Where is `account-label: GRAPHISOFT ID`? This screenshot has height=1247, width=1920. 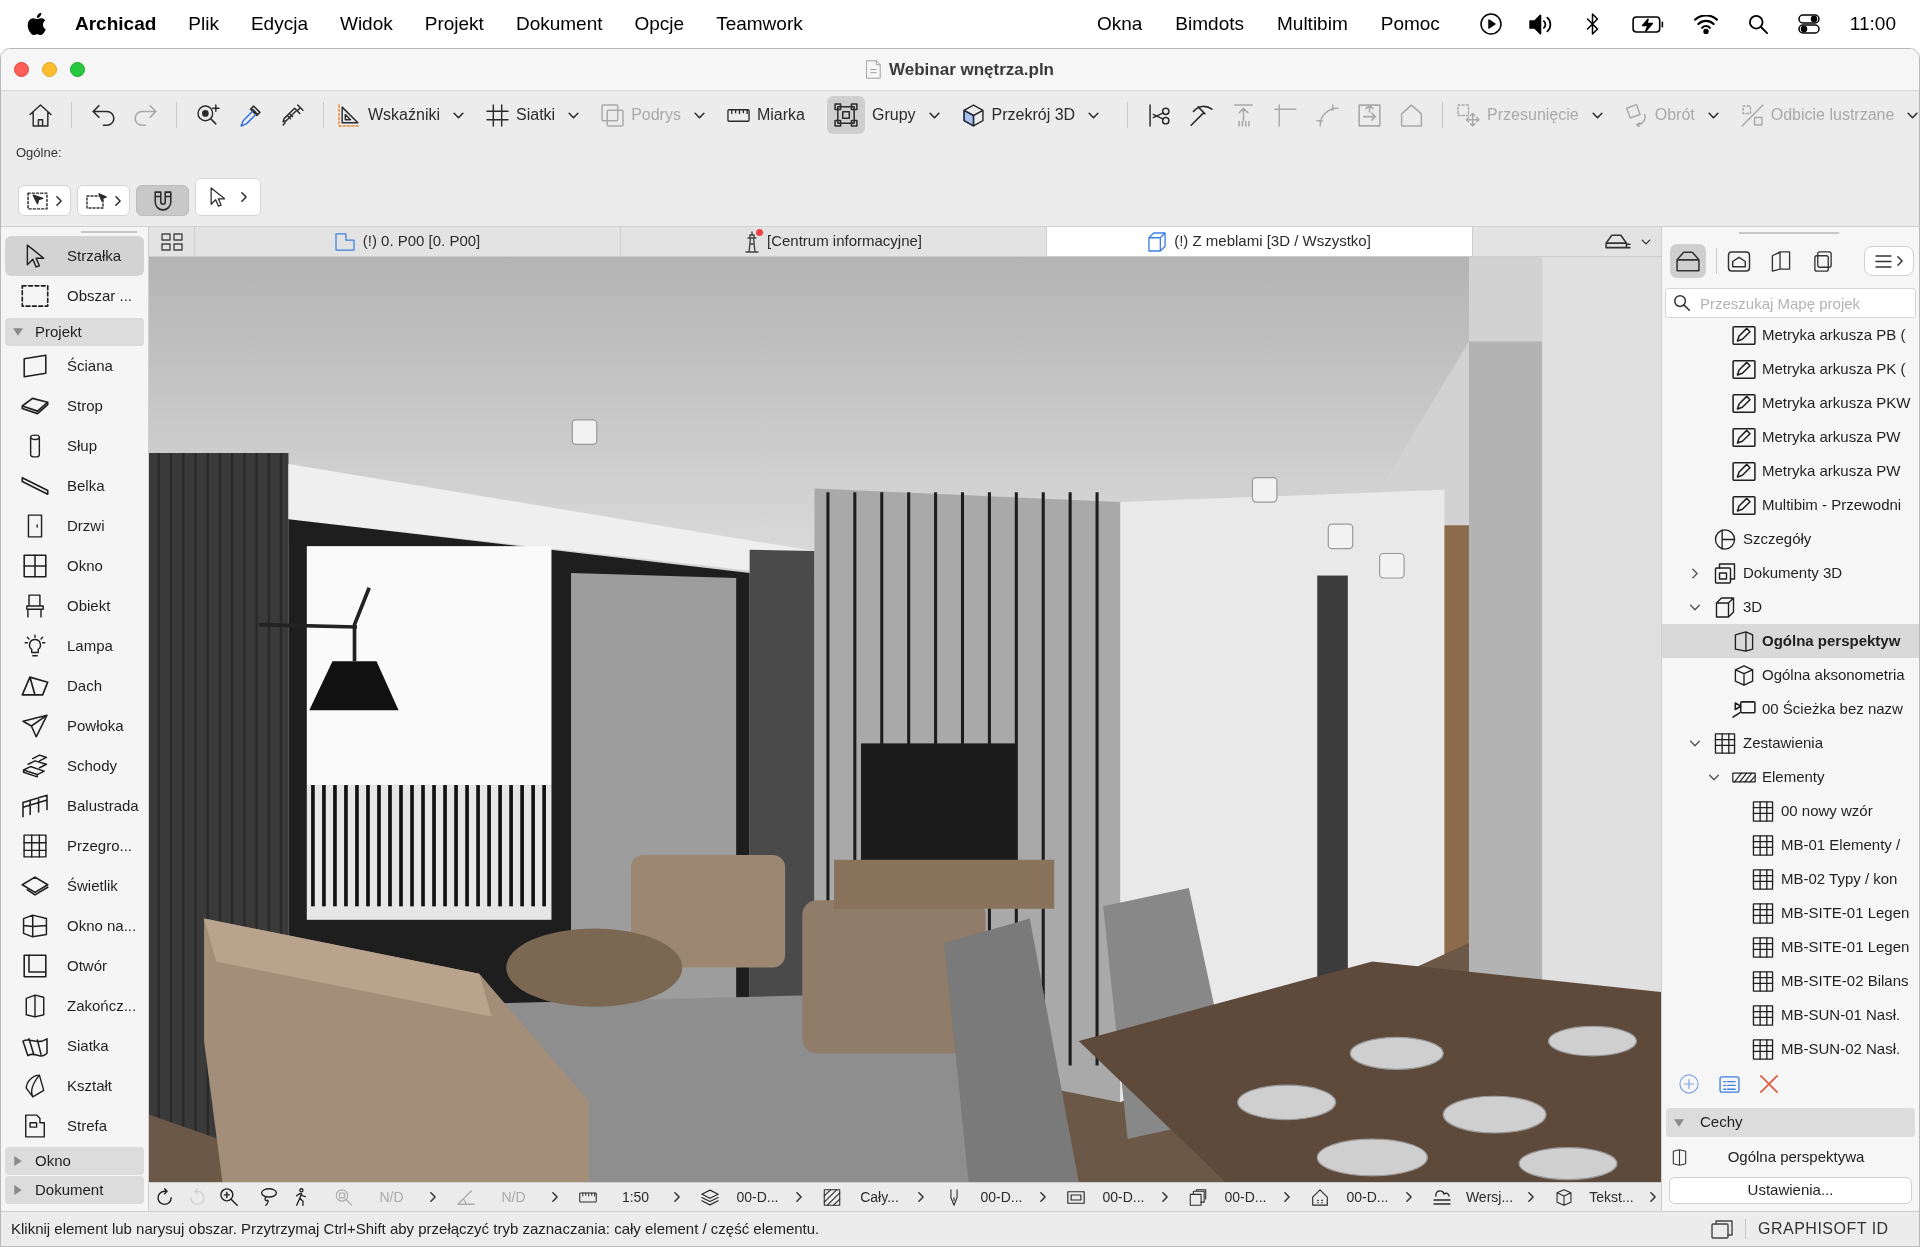
account-label: GRAPHISOFT ID is located at coordinates (1823, 1229).